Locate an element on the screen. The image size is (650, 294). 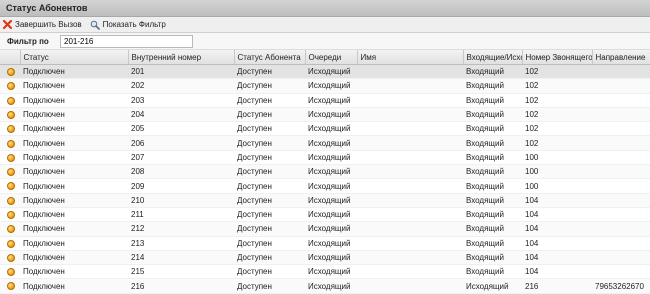
cell-incoming-outgoing: Исходящий is located at coordinates (492, 286).